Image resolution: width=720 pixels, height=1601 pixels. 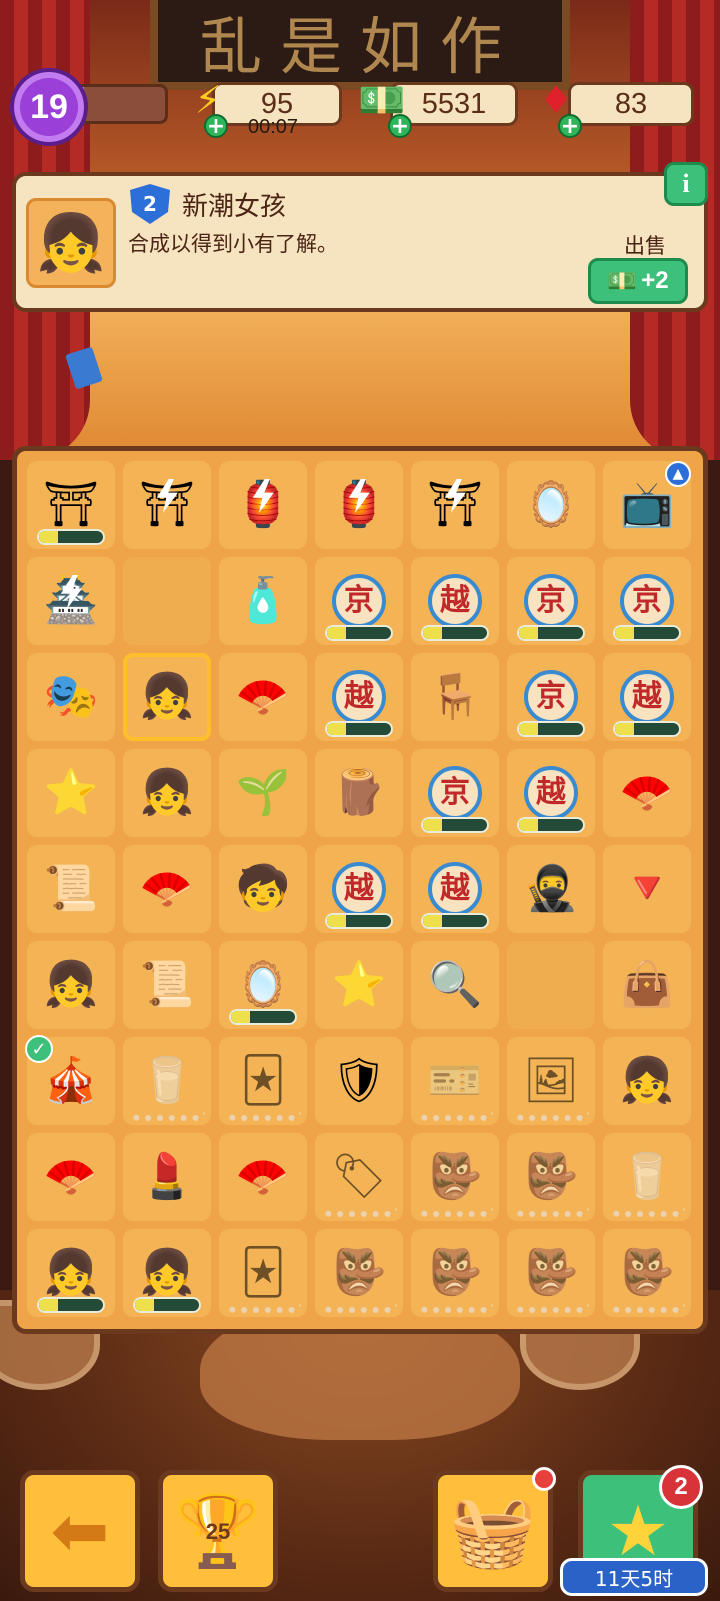 I want to click on add-gems-button: +, so click(x=570, y=126).